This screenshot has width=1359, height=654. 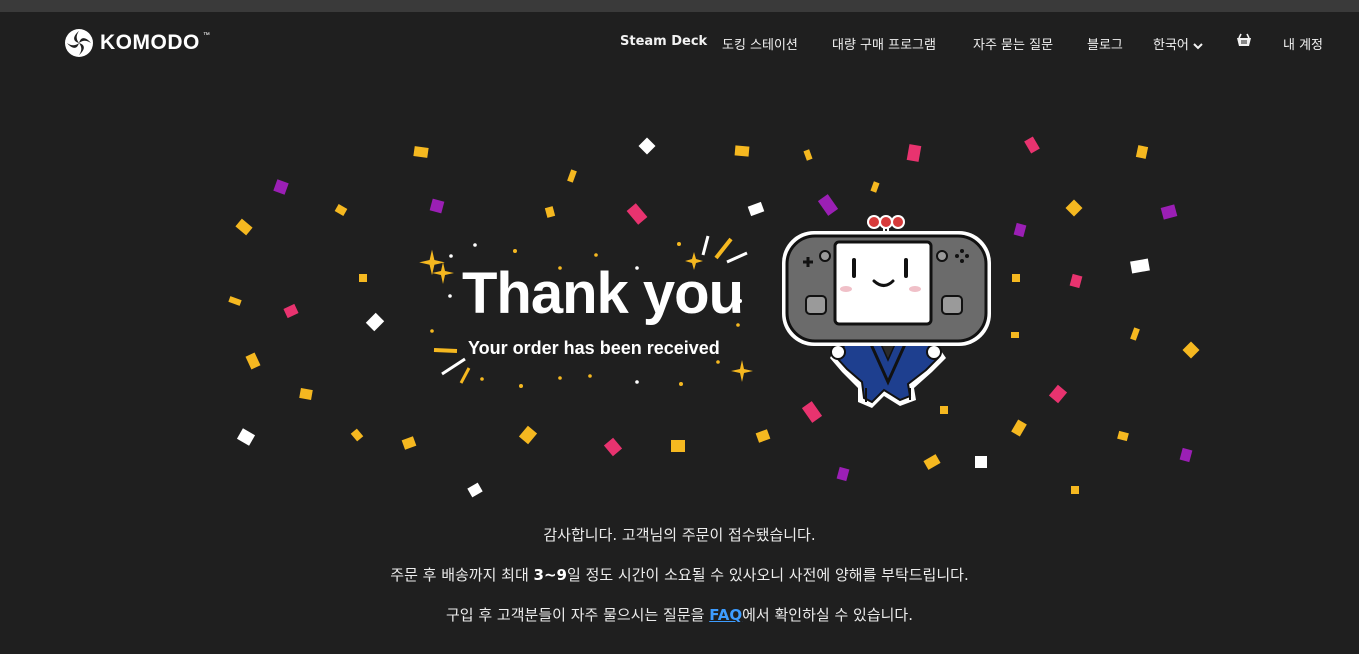 I want to click on thanks-message: 감사합니다. 고객님의 주문이 접수됐습니다., so click(x=679, y=535).